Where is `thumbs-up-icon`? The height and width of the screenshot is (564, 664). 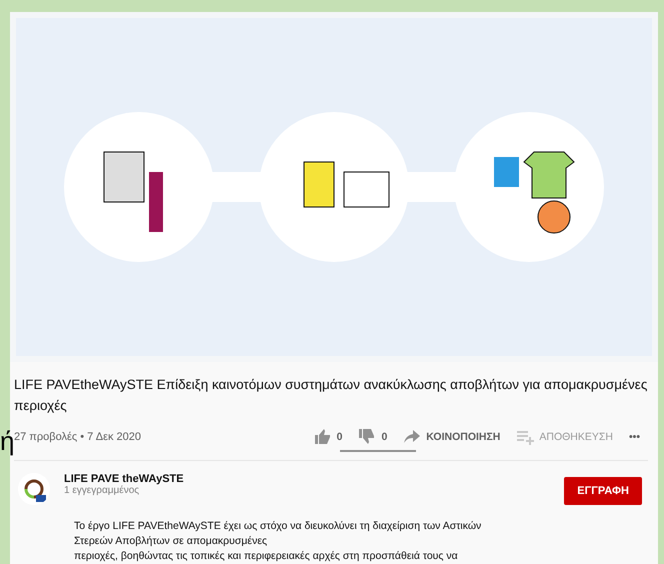 thumbs-up-icon is located at coordinates (323, 437).